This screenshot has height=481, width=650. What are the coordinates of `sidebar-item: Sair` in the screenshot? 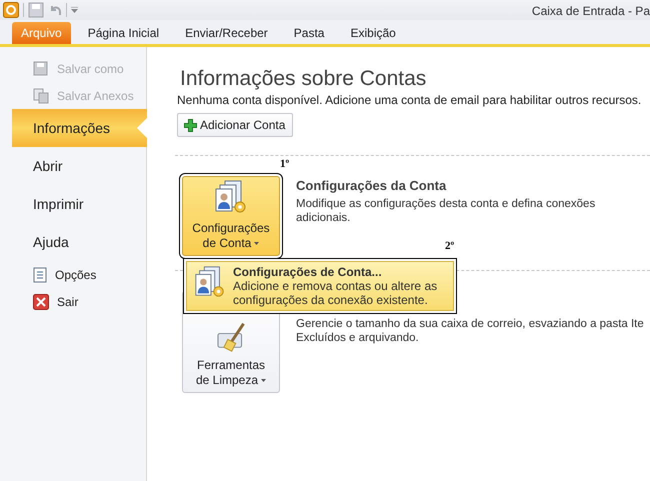 It's located at (79, 301).